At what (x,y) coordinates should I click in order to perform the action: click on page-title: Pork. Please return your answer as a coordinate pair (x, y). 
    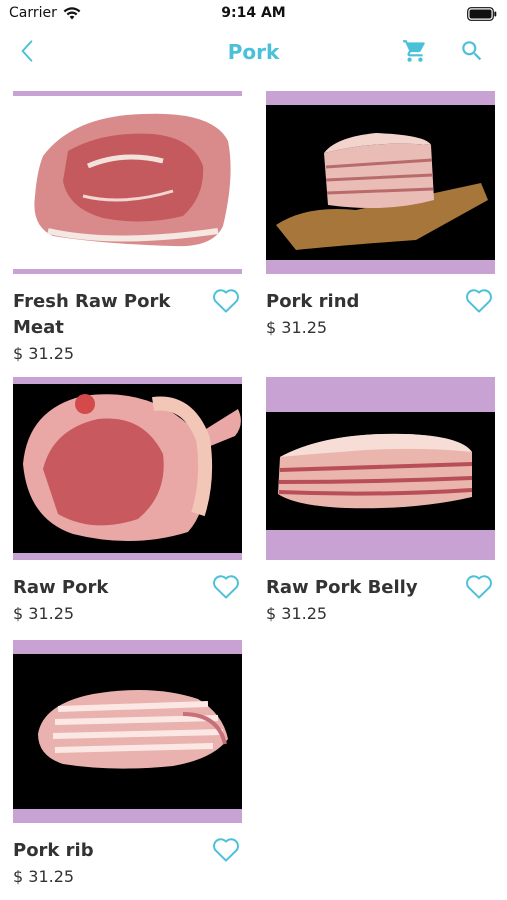
    Looking at the image, I should click on (253, 52).